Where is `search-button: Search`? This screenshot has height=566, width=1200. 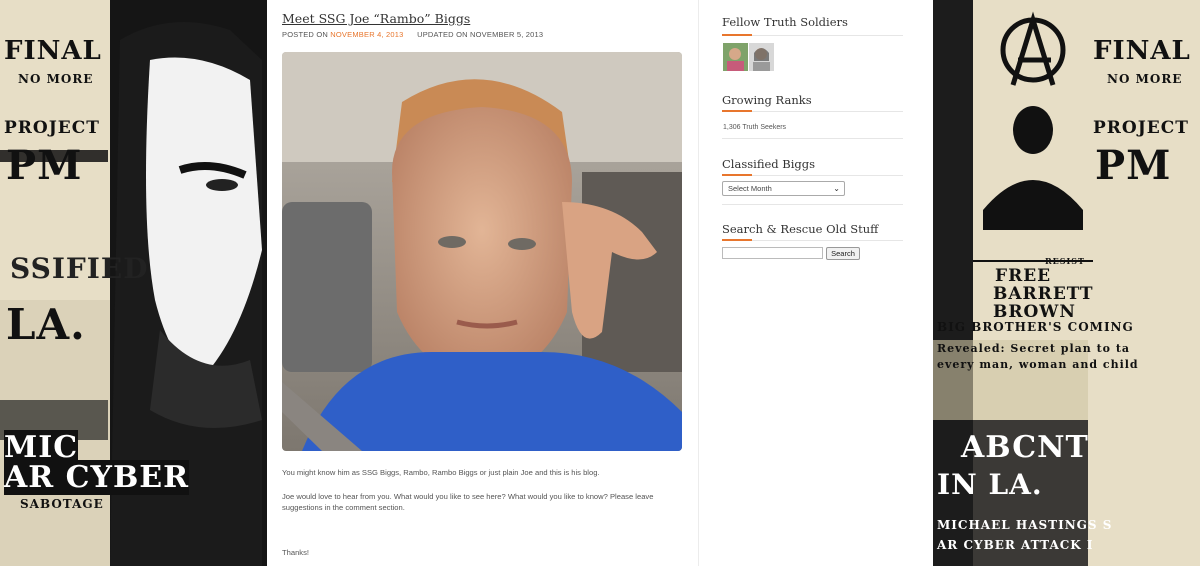 search-button: Search is located at coordinates (843, 253).